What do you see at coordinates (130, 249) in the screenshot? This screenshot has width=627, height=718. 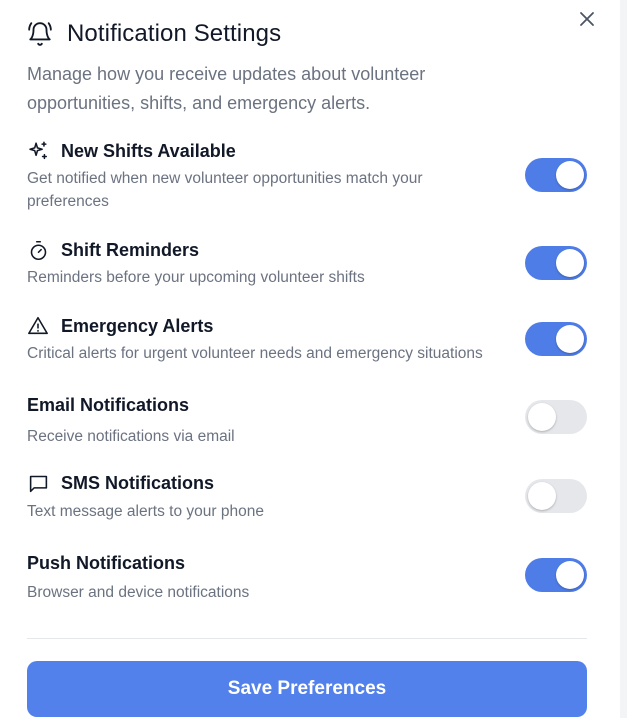 I see `setting-label: Shift Reminders` at bounding box center [130, 249].